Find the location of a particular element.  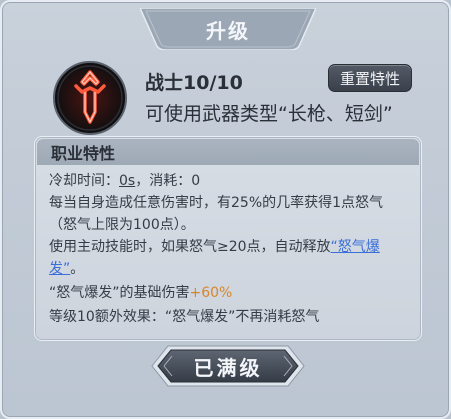

cooldown-label: 冷却时间： is located at coordinates (84, 181).